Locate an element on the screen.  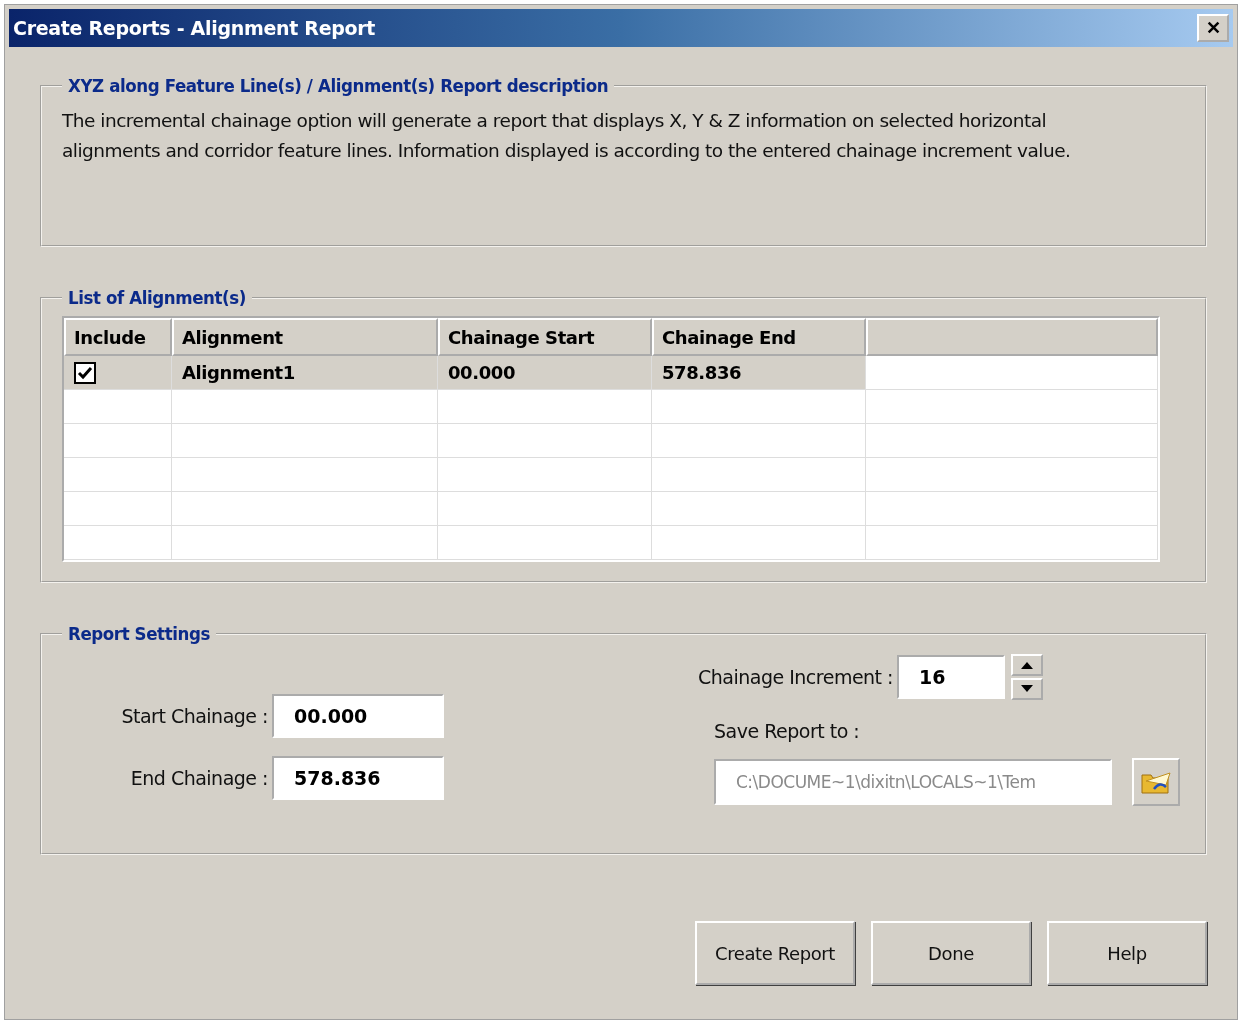
field-label: Start Chainage : is located at coordinates (194, 716).